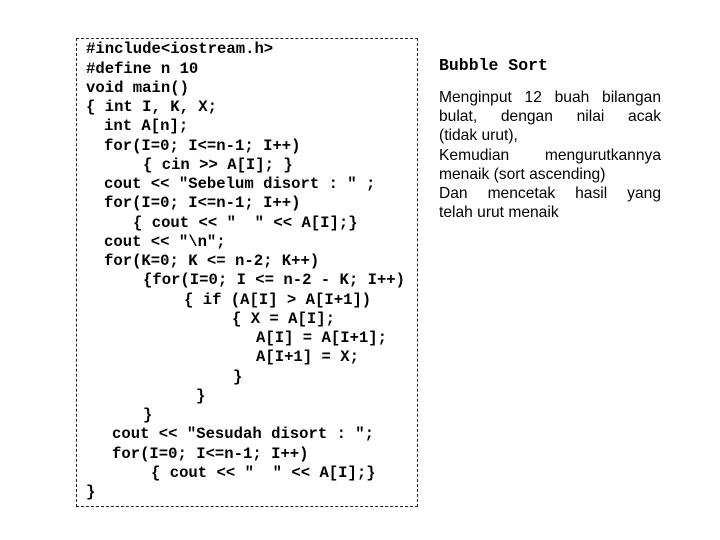 The height and width of the screenshot is (540, 720). Describe the element at coordinates (212, 261) in the screenshot. I see `code-line: for(K=0; K <= n-2; K++)` at that location.